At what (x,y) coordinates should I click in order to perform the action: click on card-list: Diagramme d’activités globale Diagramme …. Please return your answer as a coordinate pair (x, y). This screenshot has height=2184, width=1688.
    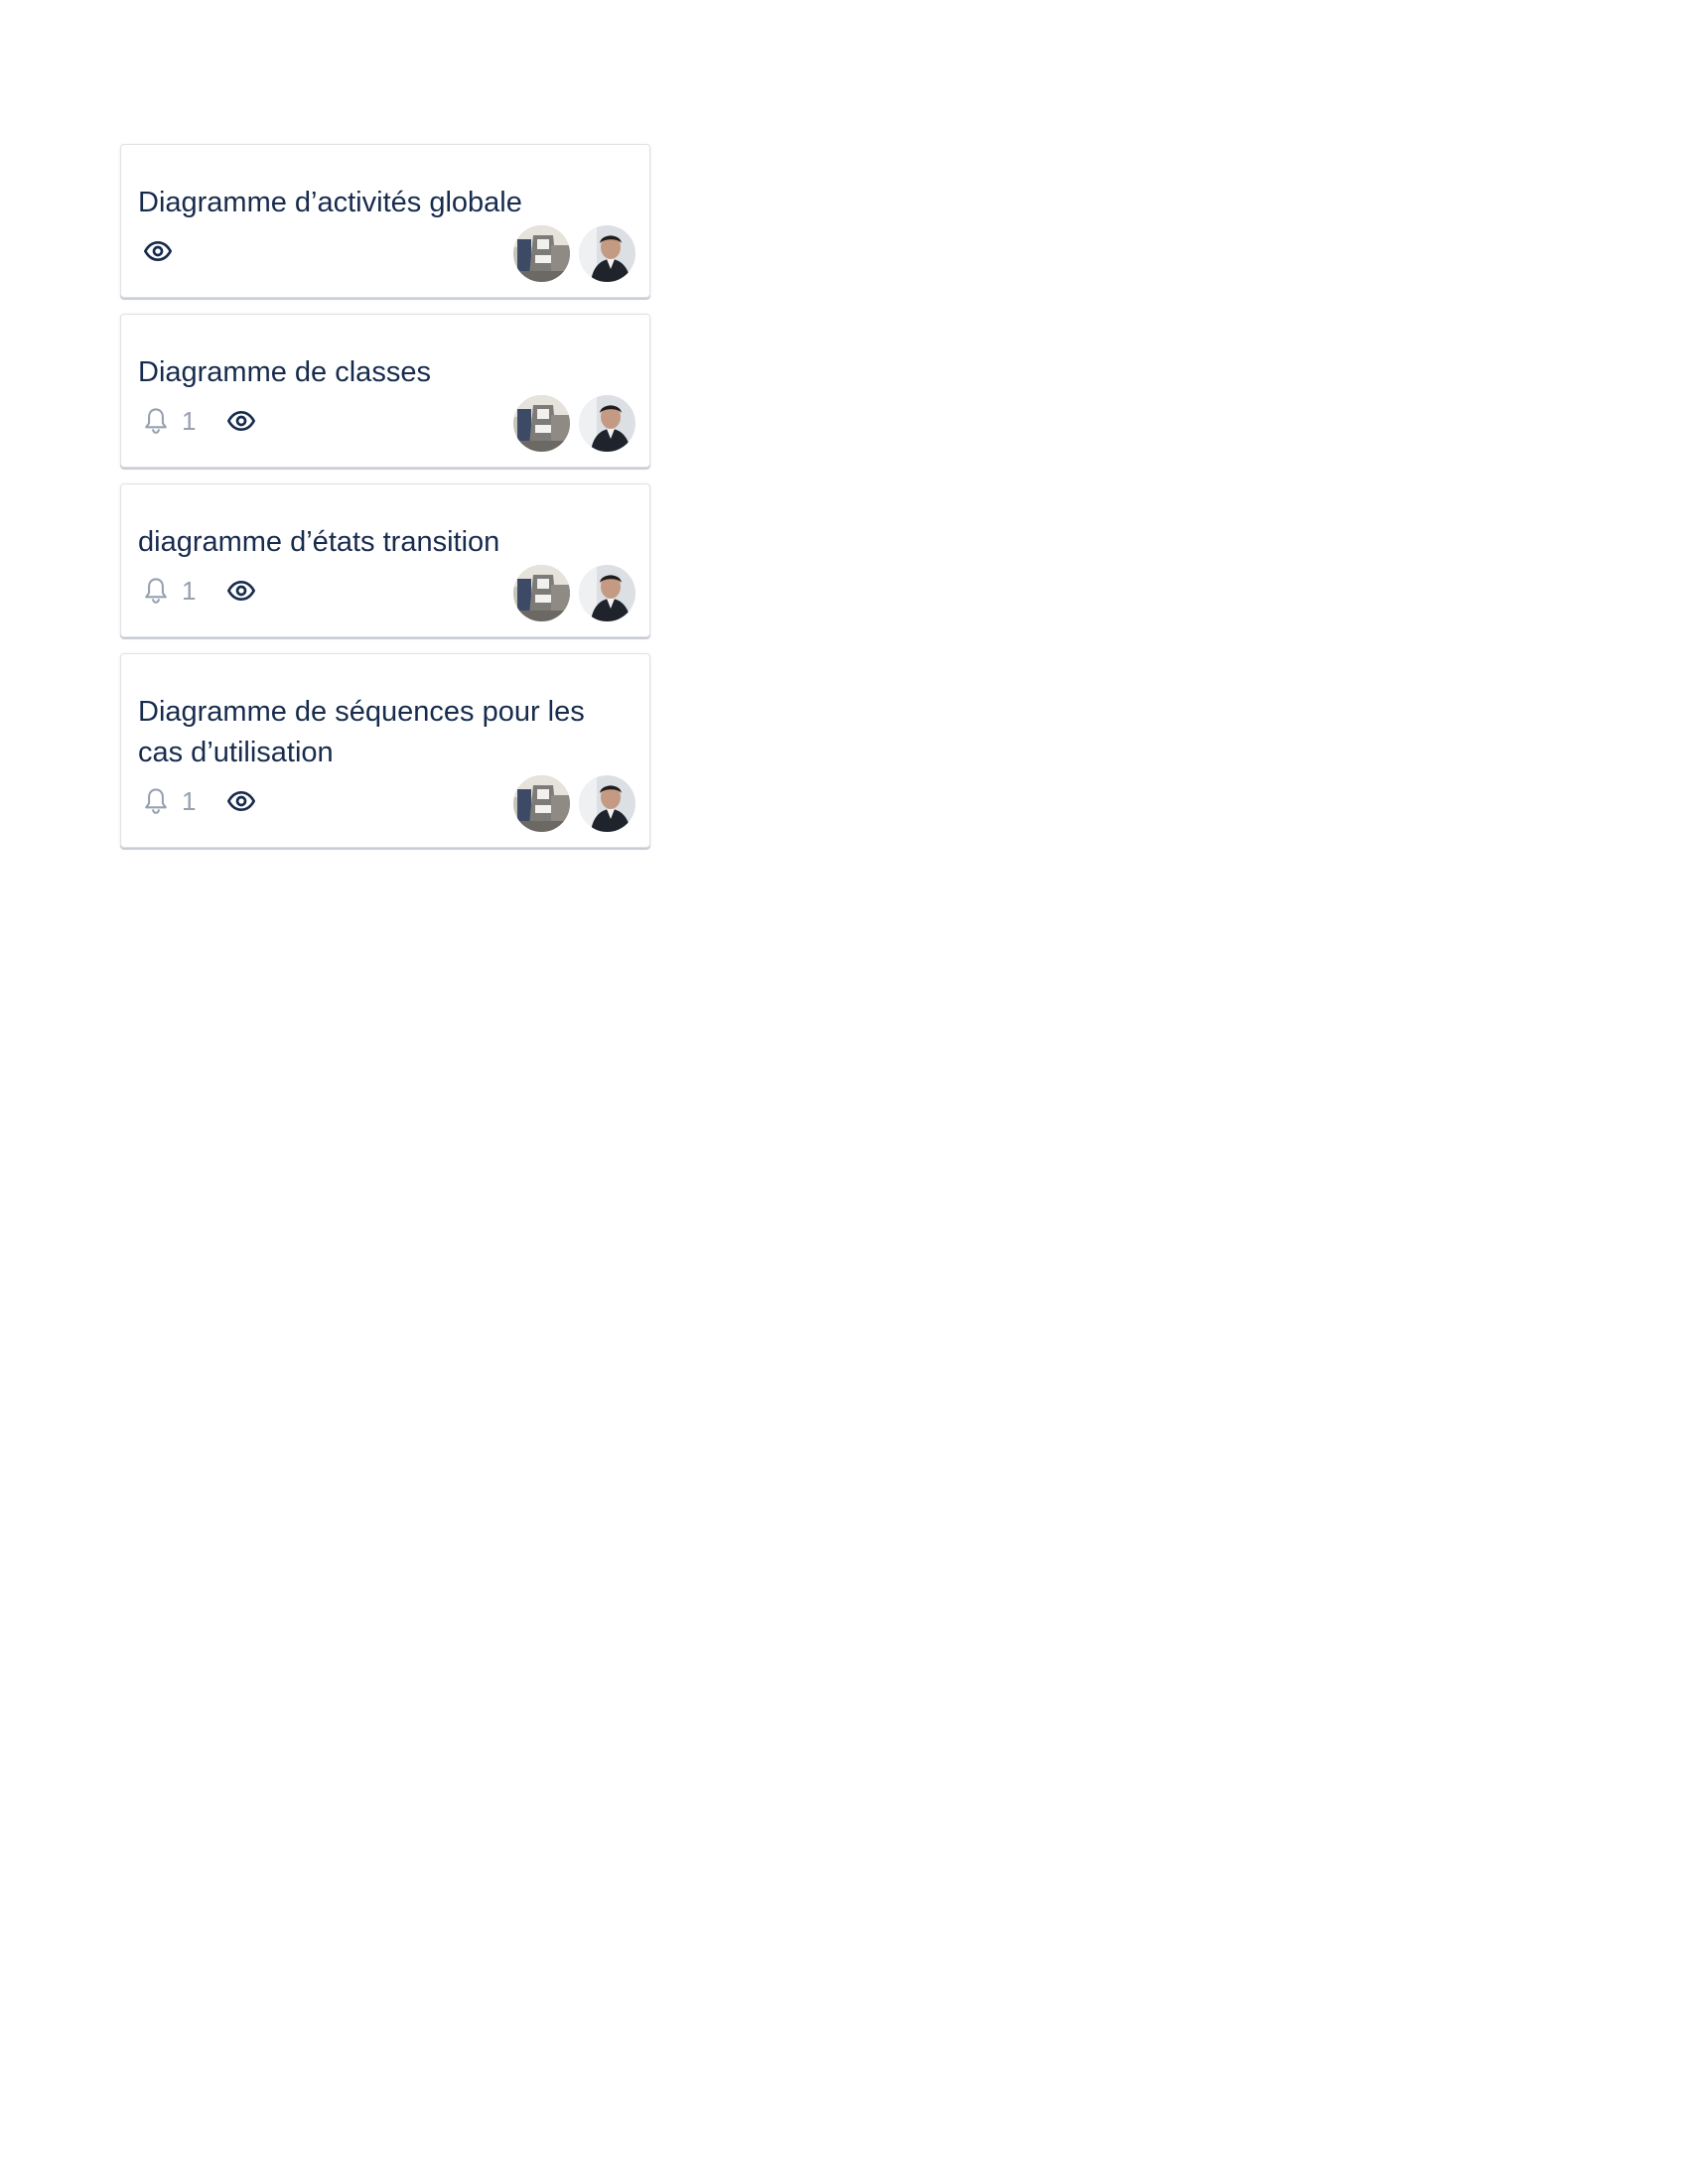
    Looking at the image, I should click on (385, 496).